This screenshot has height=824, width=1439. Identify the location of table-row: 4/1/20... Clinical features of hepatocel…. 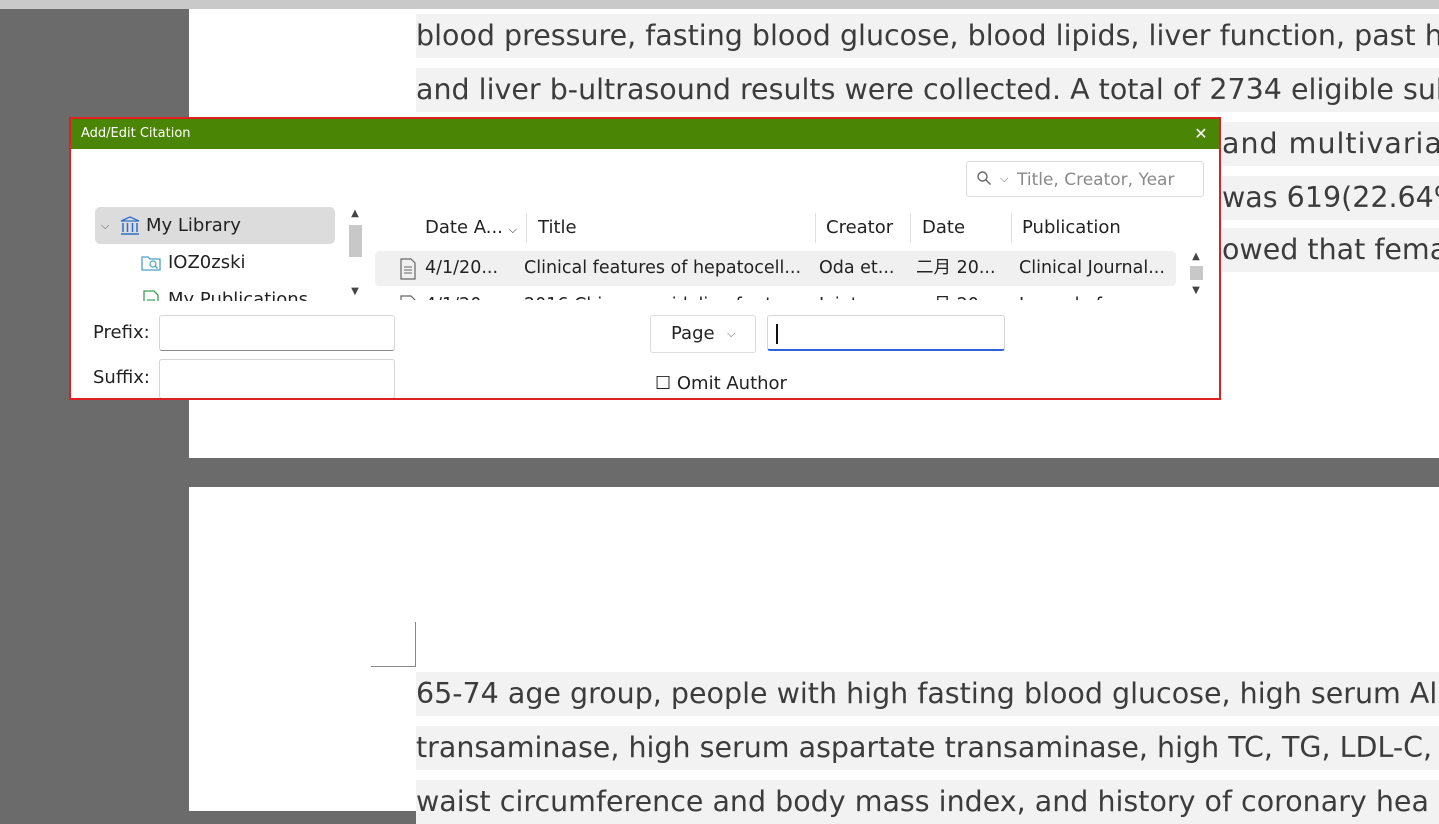
(775, 268).